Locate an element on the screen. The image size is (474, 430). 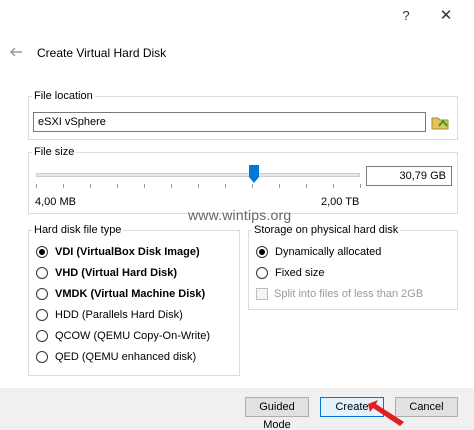
size-min-label: 4,00 MB is located at coordinates (55, 202).